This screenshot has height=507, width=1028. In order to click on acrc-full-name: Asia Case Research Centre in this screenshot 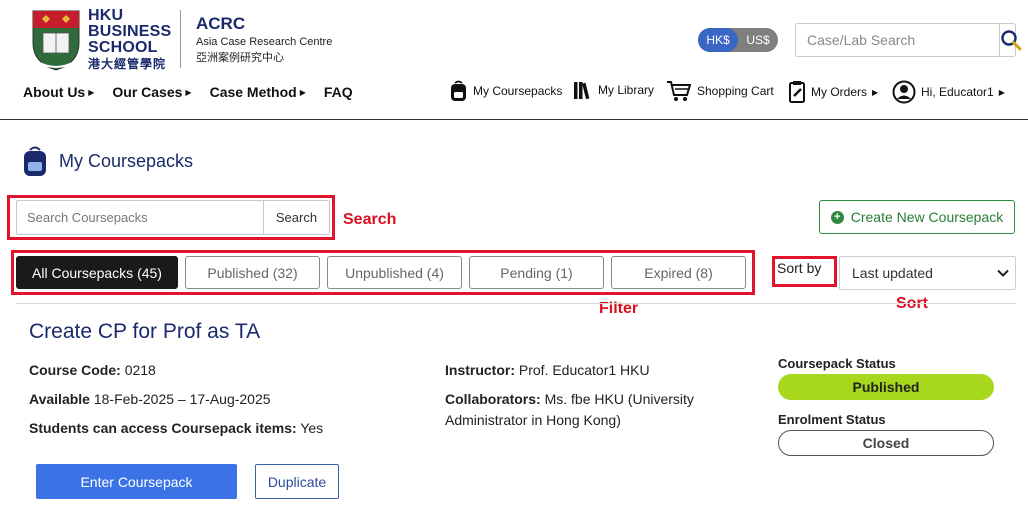, I will do `click(264, 42)`.